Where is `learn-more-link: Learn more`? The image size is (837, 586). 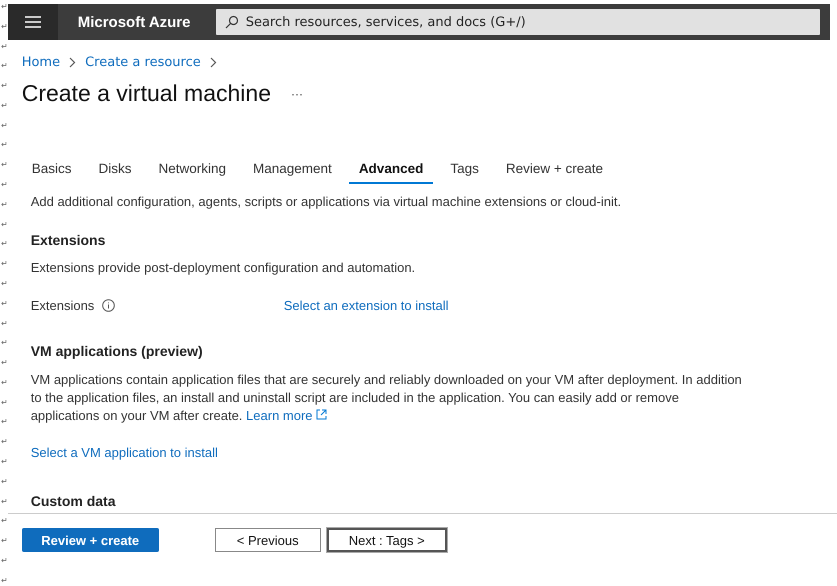 learn-more-link: Learn more is located at coordinates (287, 415).